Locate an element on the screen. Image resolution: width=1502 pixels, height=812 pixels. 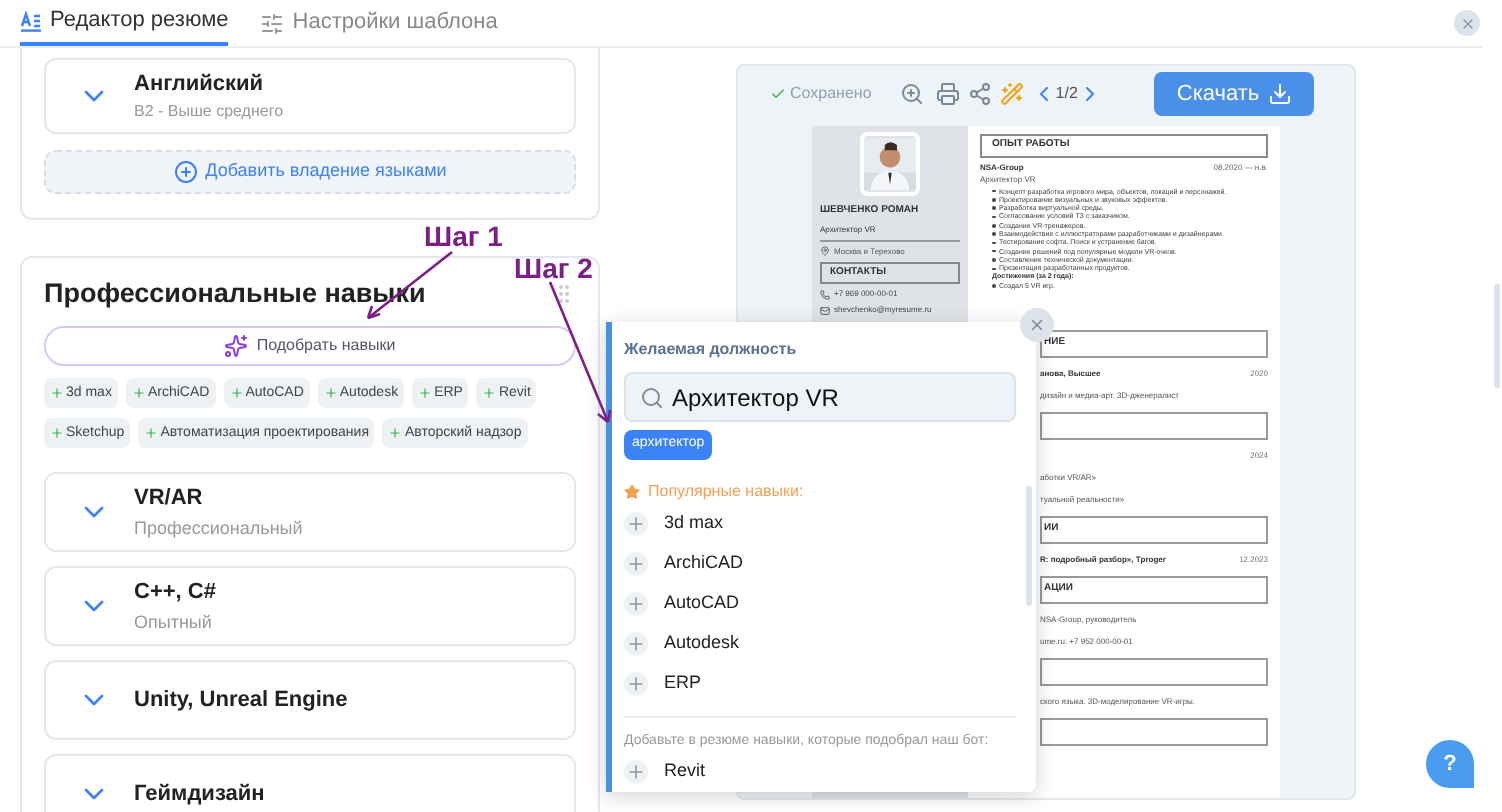
check-icon is located at coordinates (778, 94).